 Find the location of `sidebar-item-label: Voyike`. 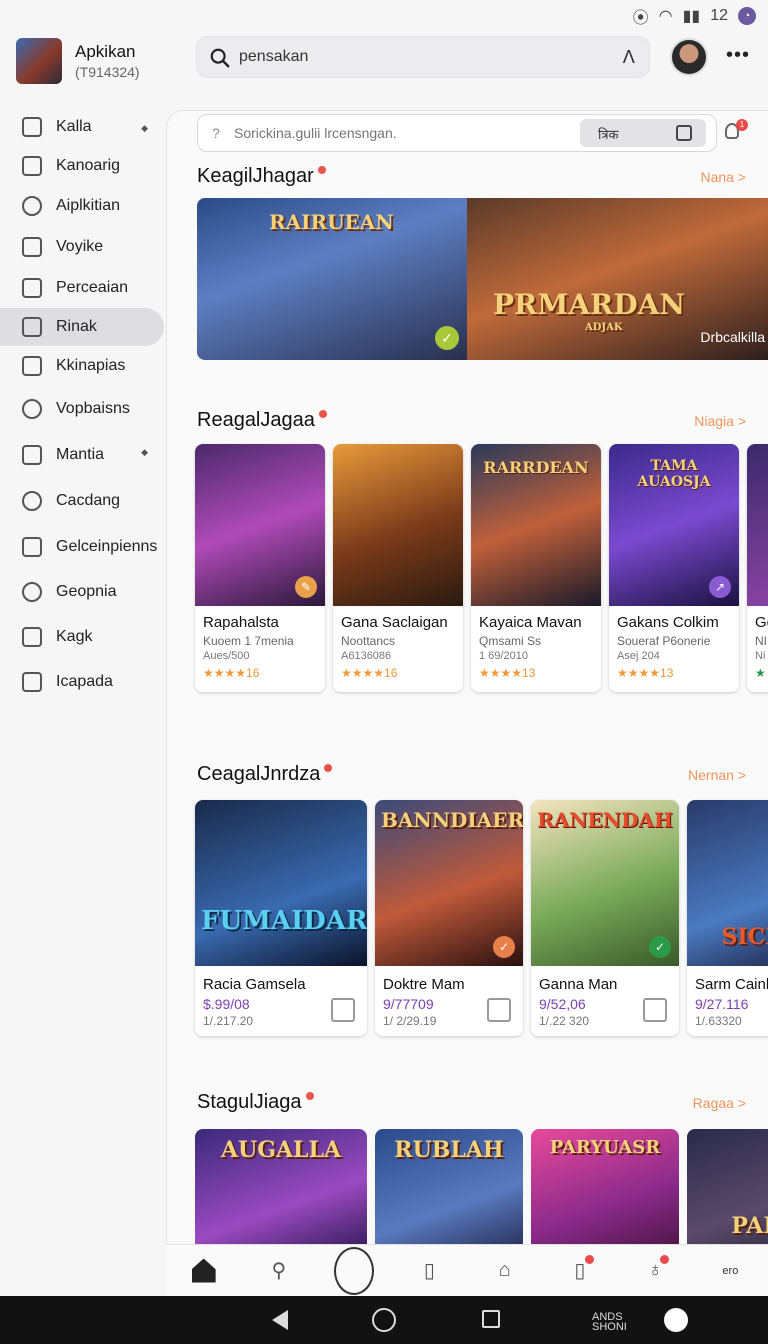

sidebar-item-label: Voyike is located at coordinates (80, 246).